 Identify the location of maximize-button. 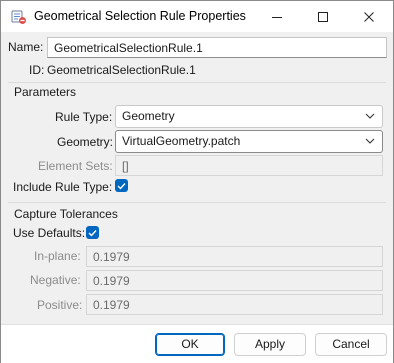
(323, 16).